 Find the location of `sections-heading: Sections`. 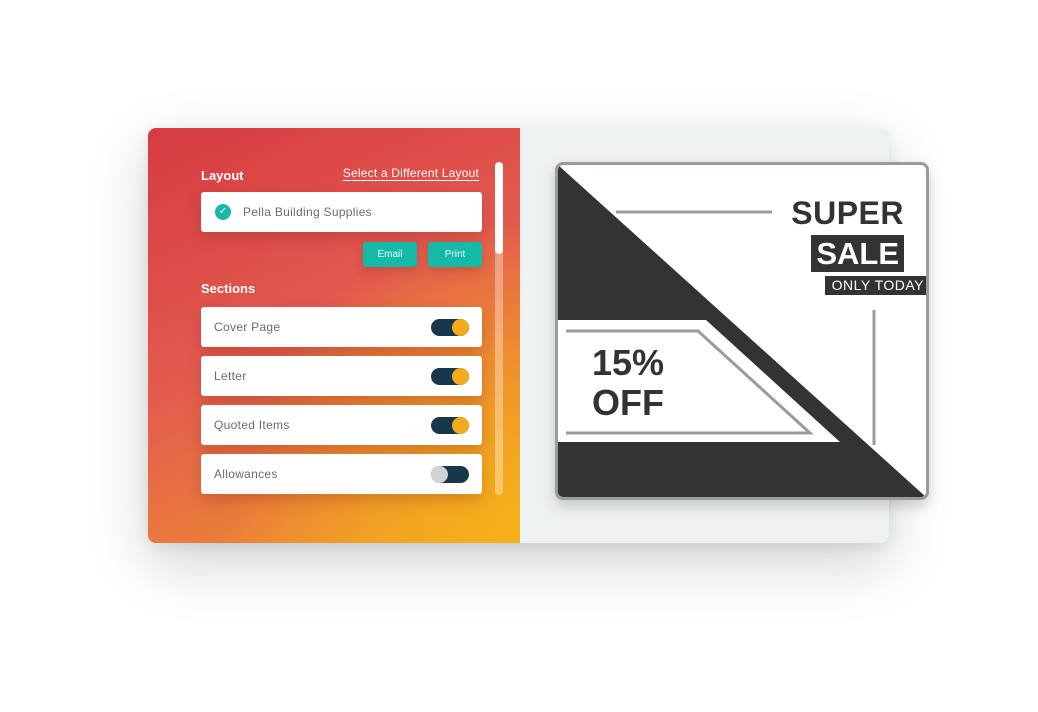

sections-heading: Sections is located at coordinates (228, 288).